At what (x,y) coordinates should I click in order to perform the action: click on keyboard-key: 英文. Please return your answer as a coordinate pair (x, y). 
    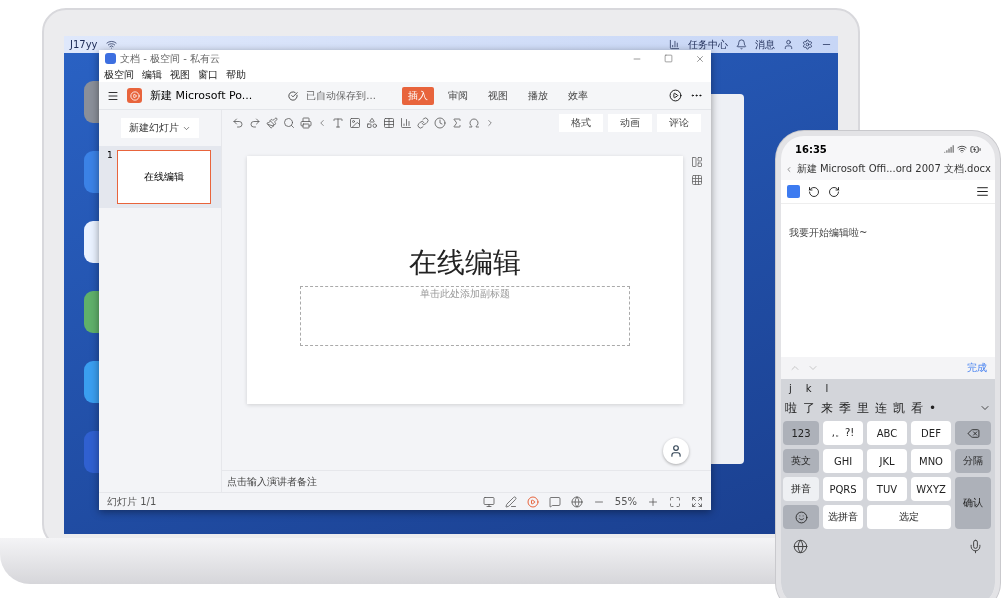
    Looking at the image, I should click on (801, 461).